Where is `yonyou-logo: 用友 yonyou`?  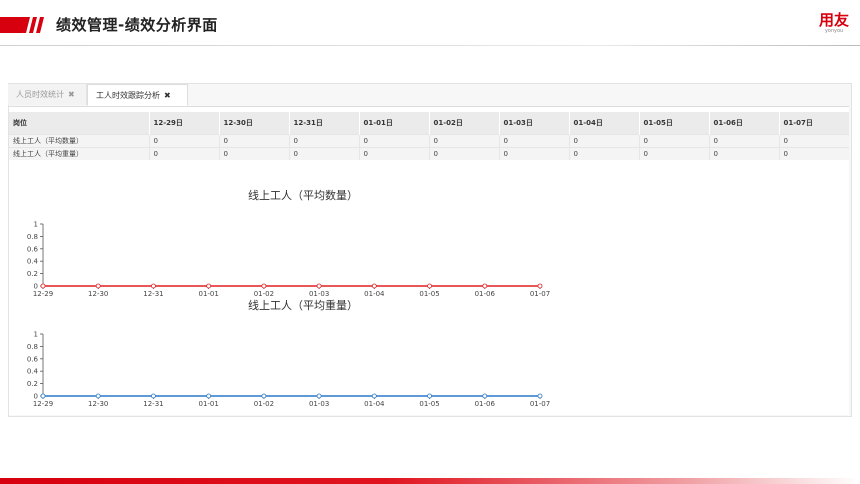 yonyou-logo: 用友 yonyou is located at coordinates (834, 25).